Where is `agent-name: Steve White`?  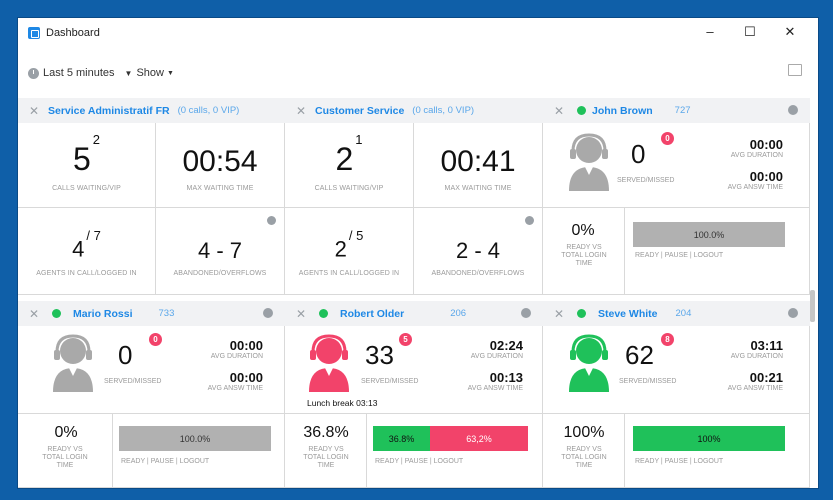
agent-name: Steve White is located at coordinates (628, 314).